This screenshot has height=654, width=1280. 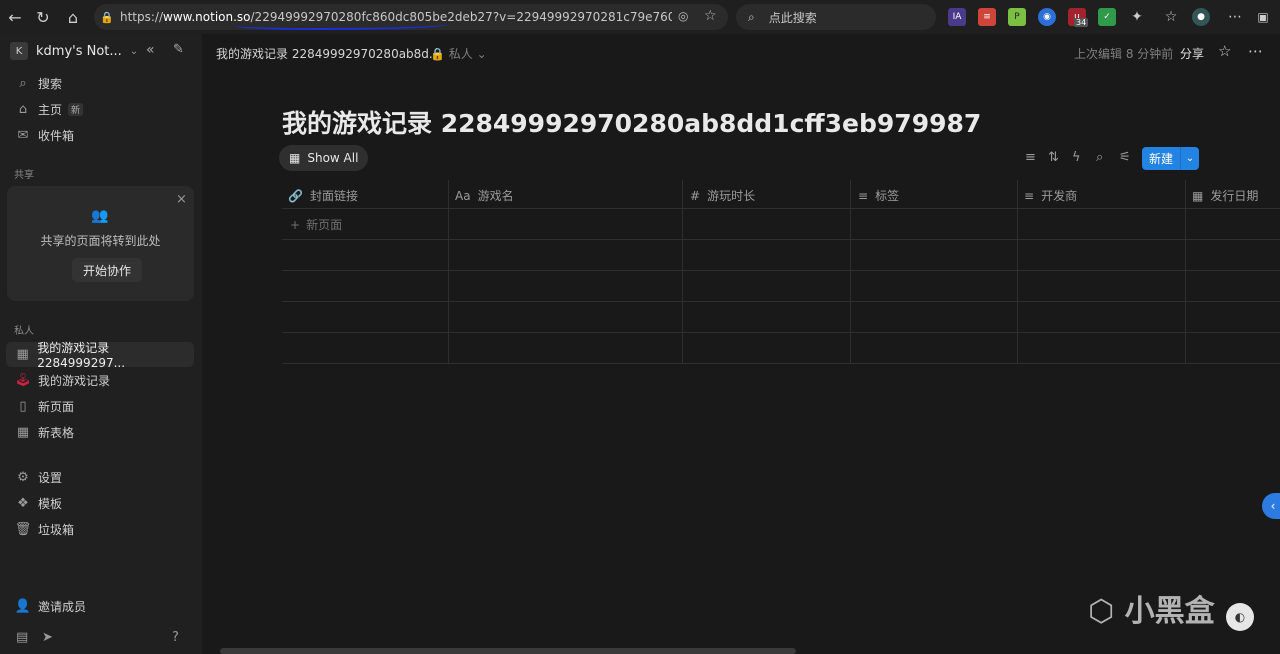 I want to click on shared-heading: 共享, so click(x=24, y=175).